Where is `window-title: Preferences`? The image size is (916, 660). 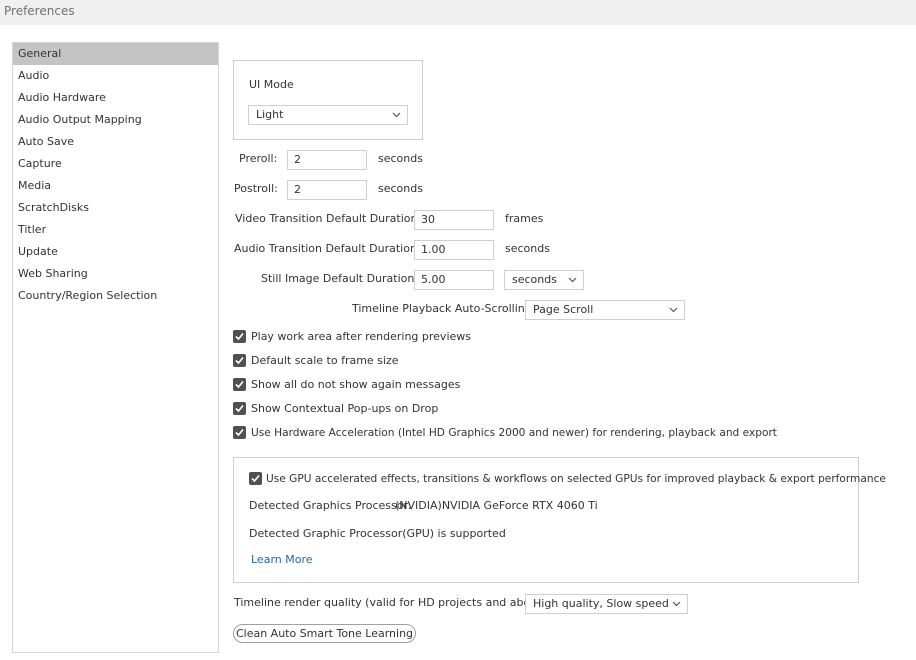 window-title: Preferences is located at coordinates (39, 11).